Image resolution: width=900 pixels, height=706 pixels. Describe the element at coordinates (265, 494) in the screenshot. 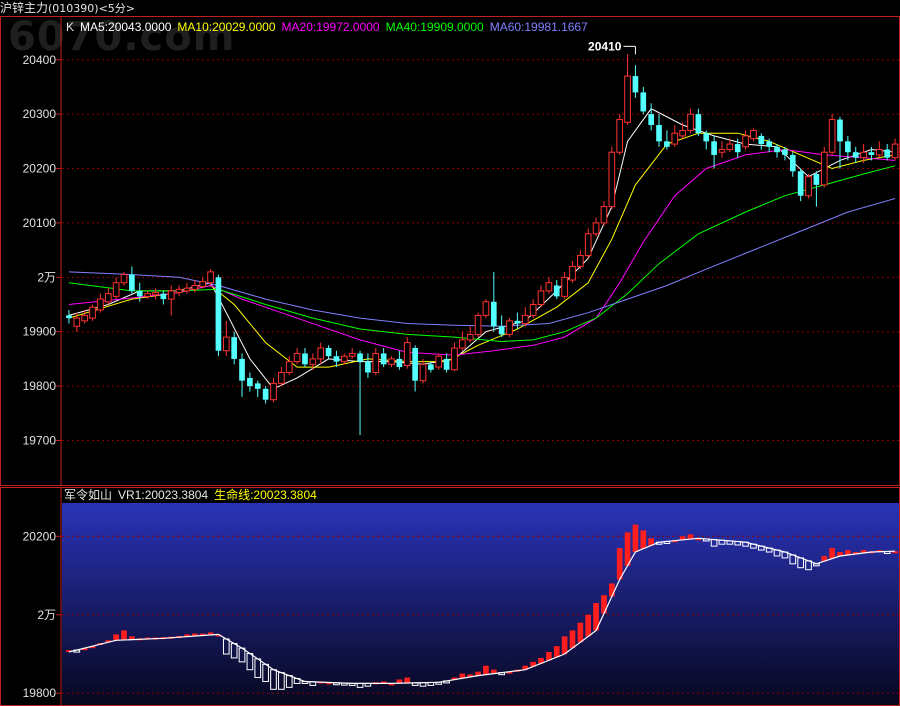

I see `legend-life: 生命线:20023.3804` at that location.